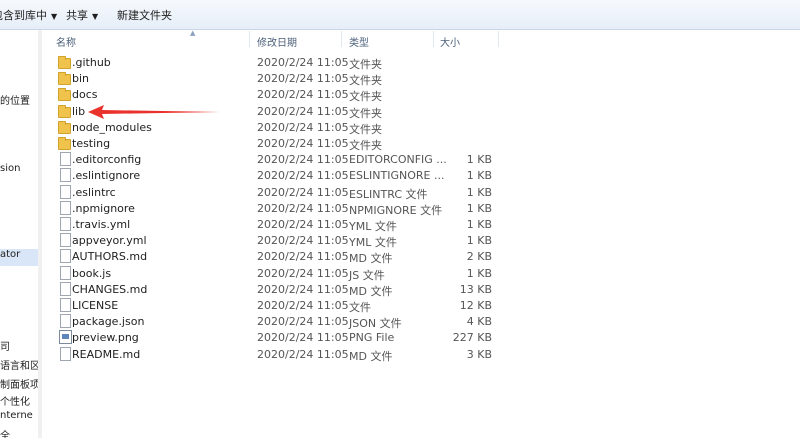  I want to click on nav-item-label: 制面板项, so click(19, 385).